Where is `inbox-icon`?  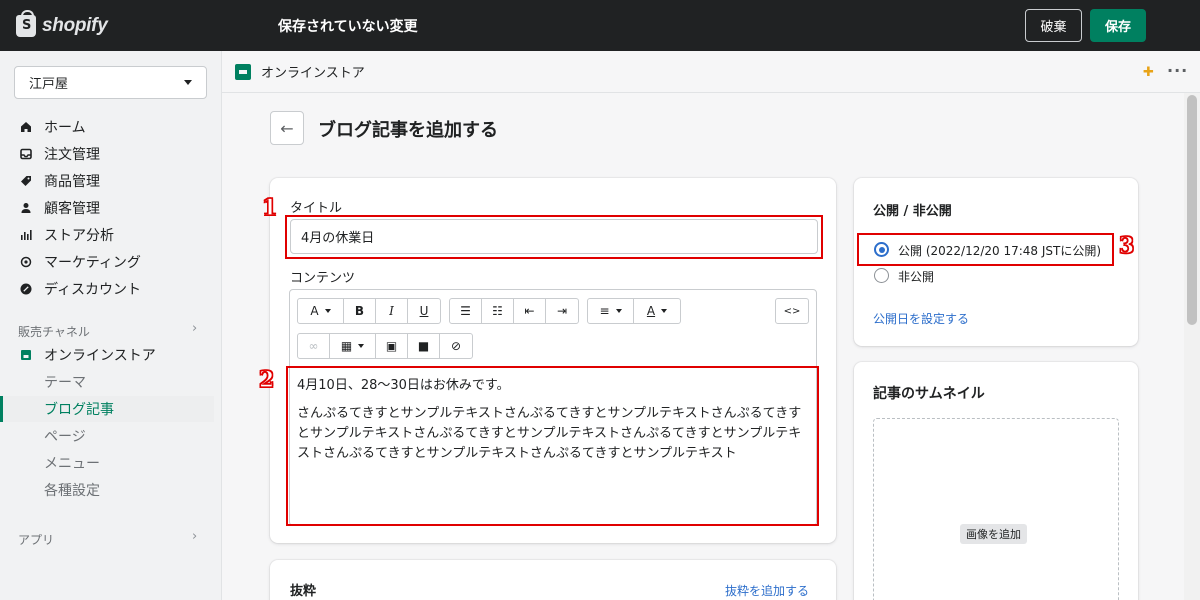
inbox-icon is located at coordinates (26, 154).